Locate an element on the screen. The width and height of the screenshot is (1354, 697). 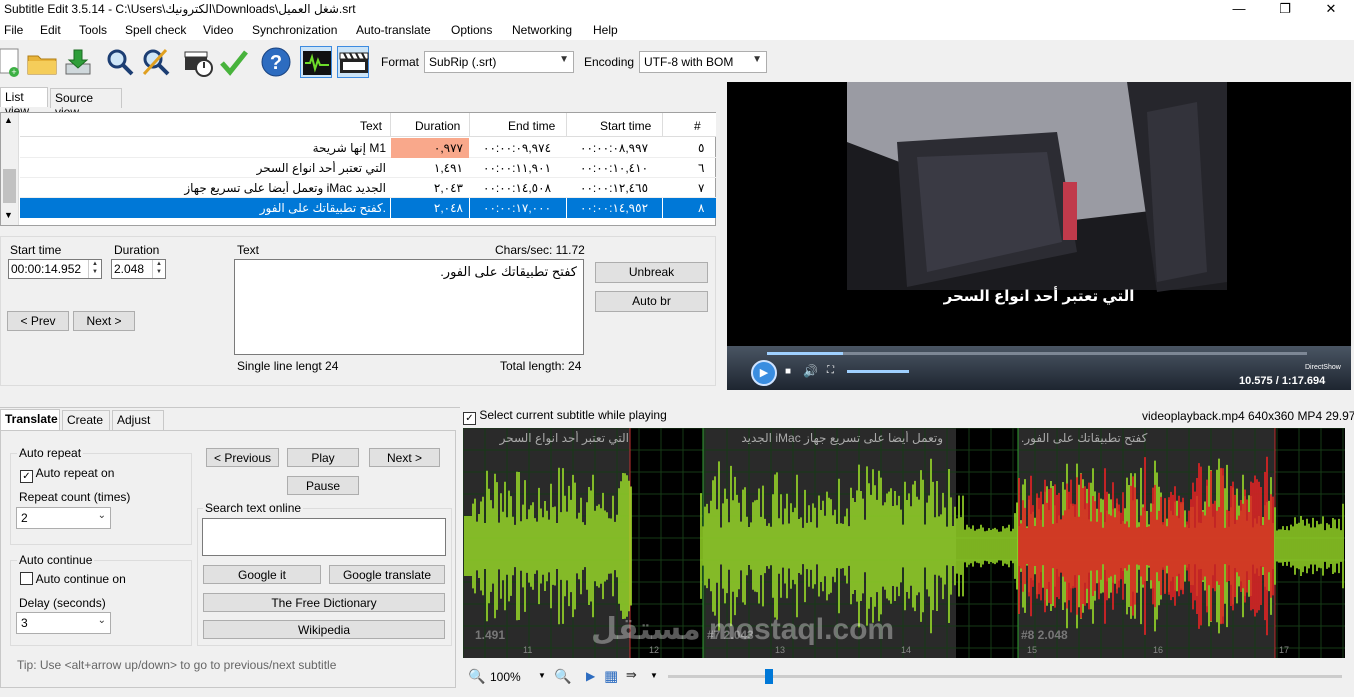
free-dictionary-button: The Free Dictionary is located at coordinates (324, 602).